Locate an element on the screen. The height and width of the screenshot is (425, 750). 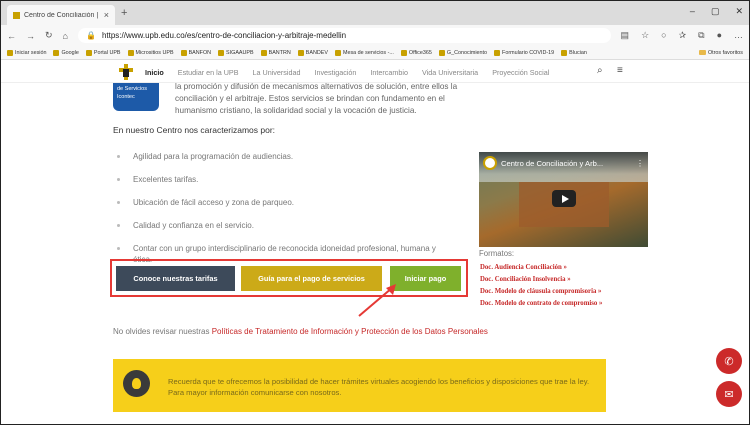
nav-item: Investigación is located at coordinates (335, 72).